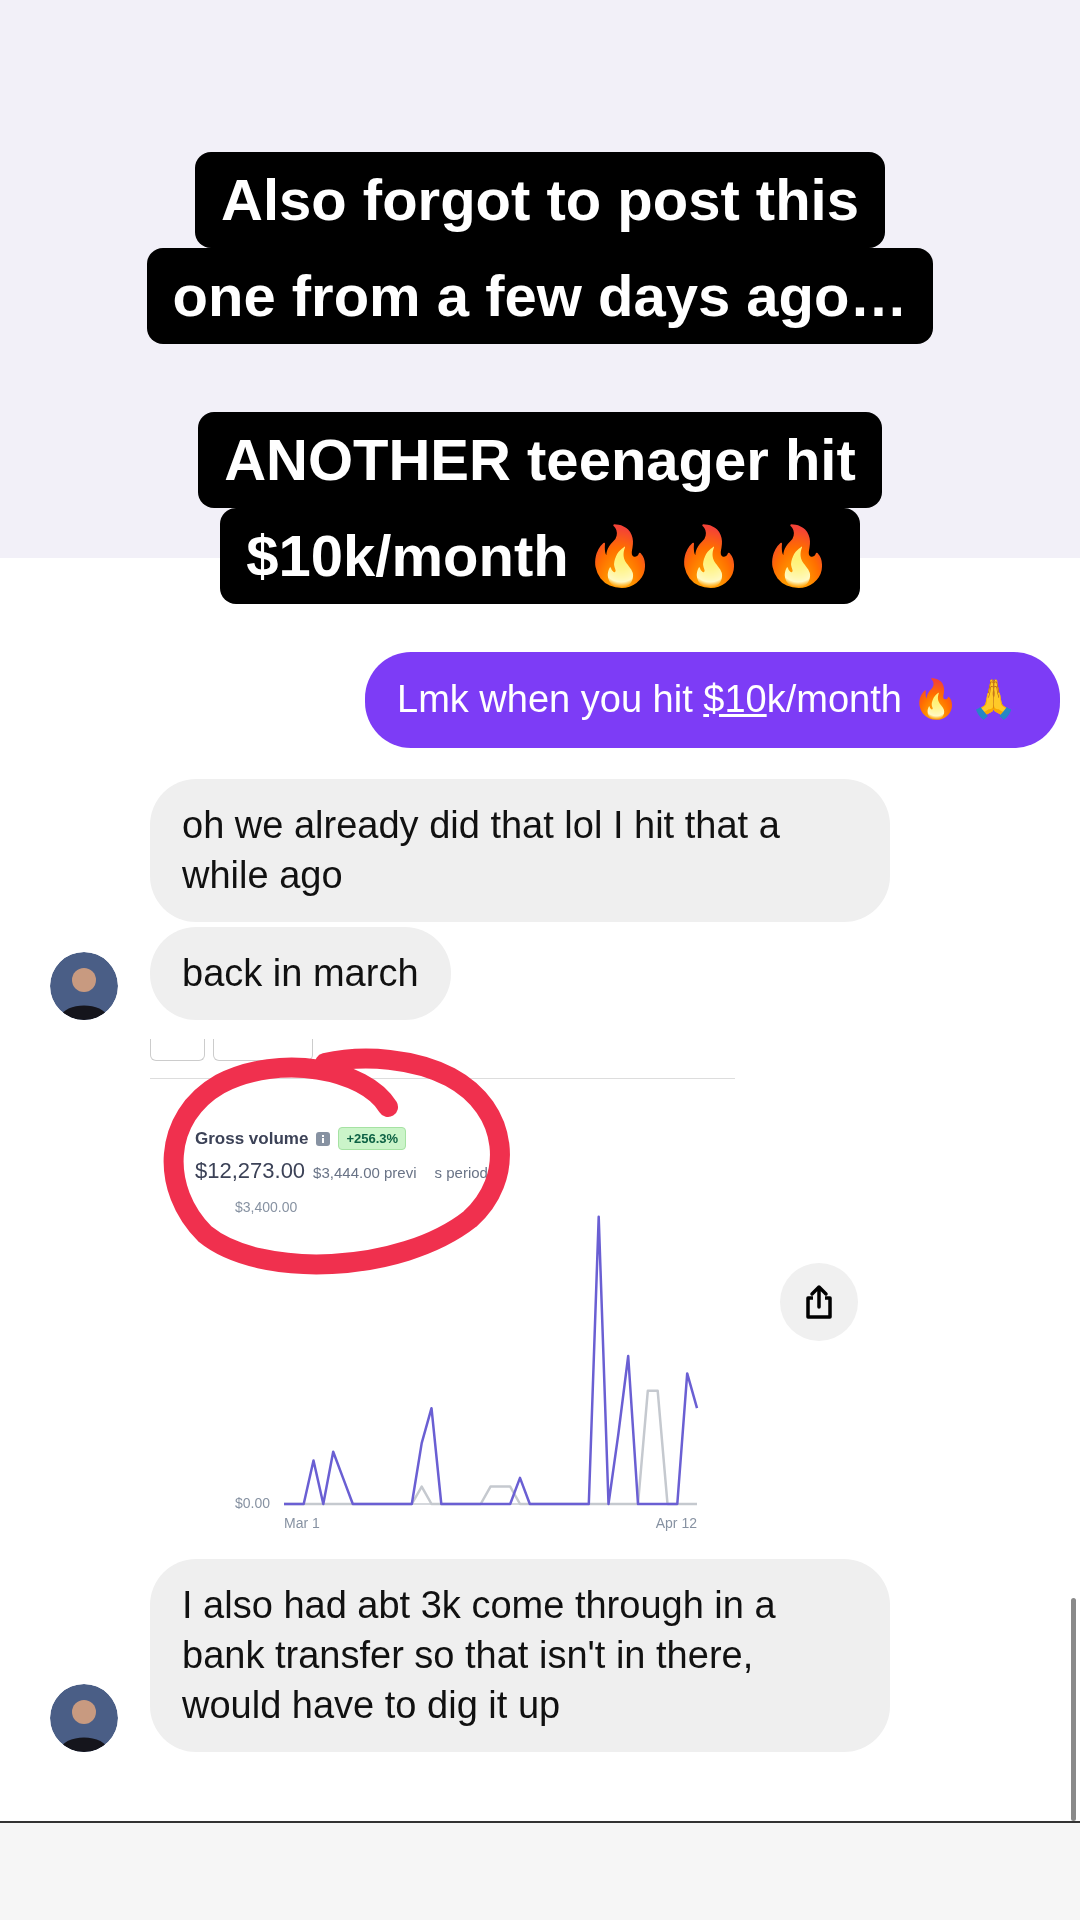 This screenshot has width=1080, height=1920. I want to click on info-icon, so click(323, 1138).